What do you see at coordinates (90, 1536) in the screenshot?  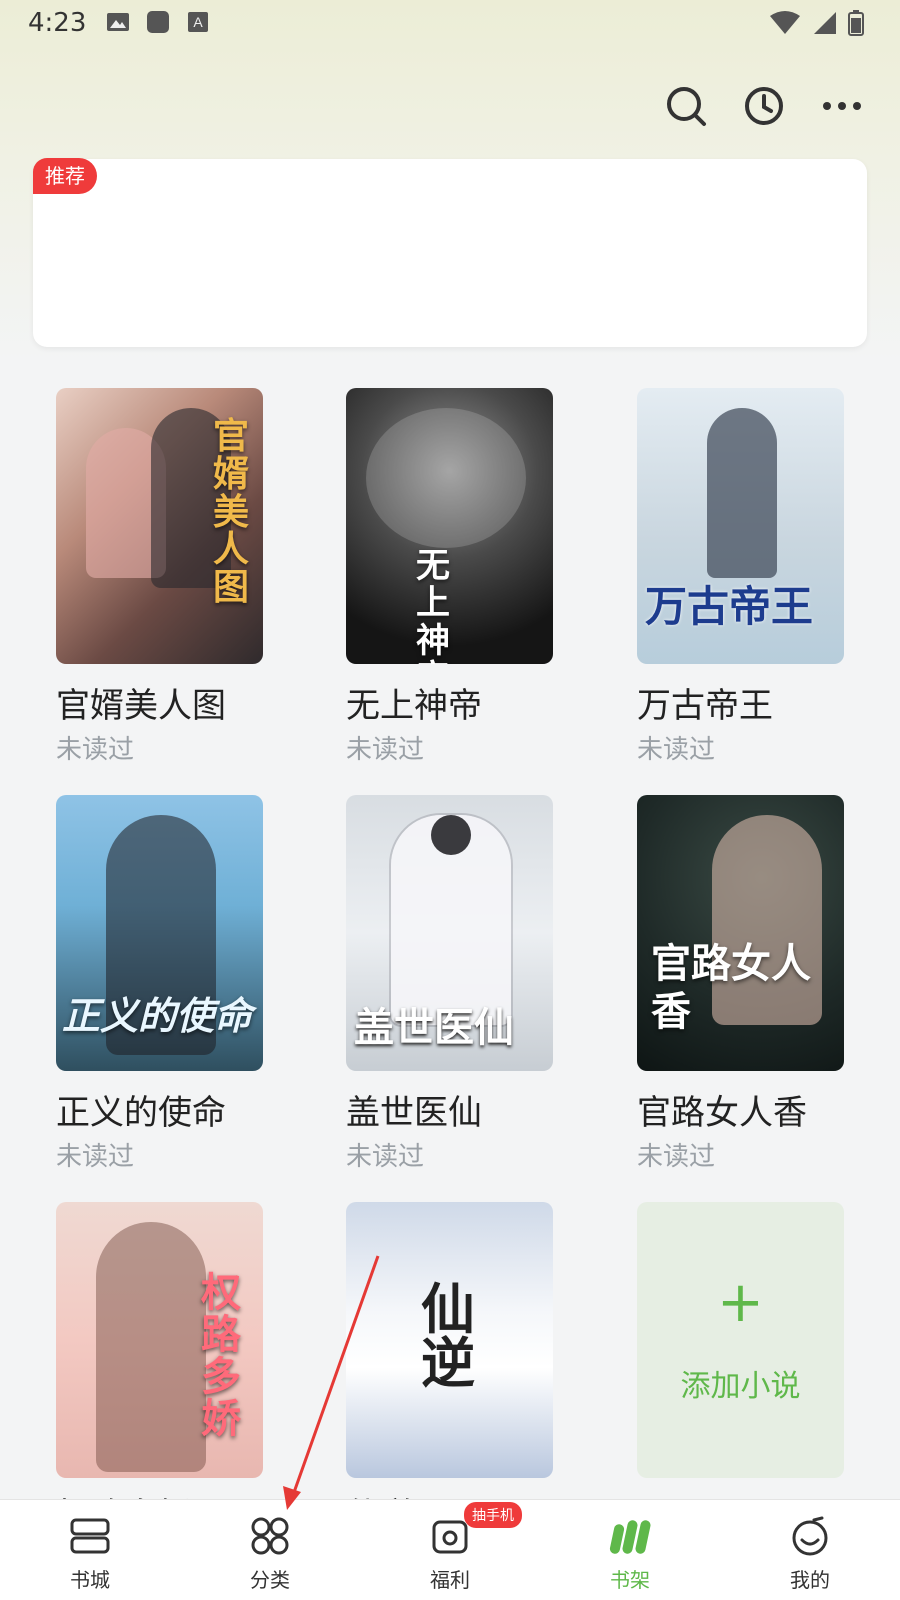 I see `bookstore-icon` at bounding box center [90, 1536].